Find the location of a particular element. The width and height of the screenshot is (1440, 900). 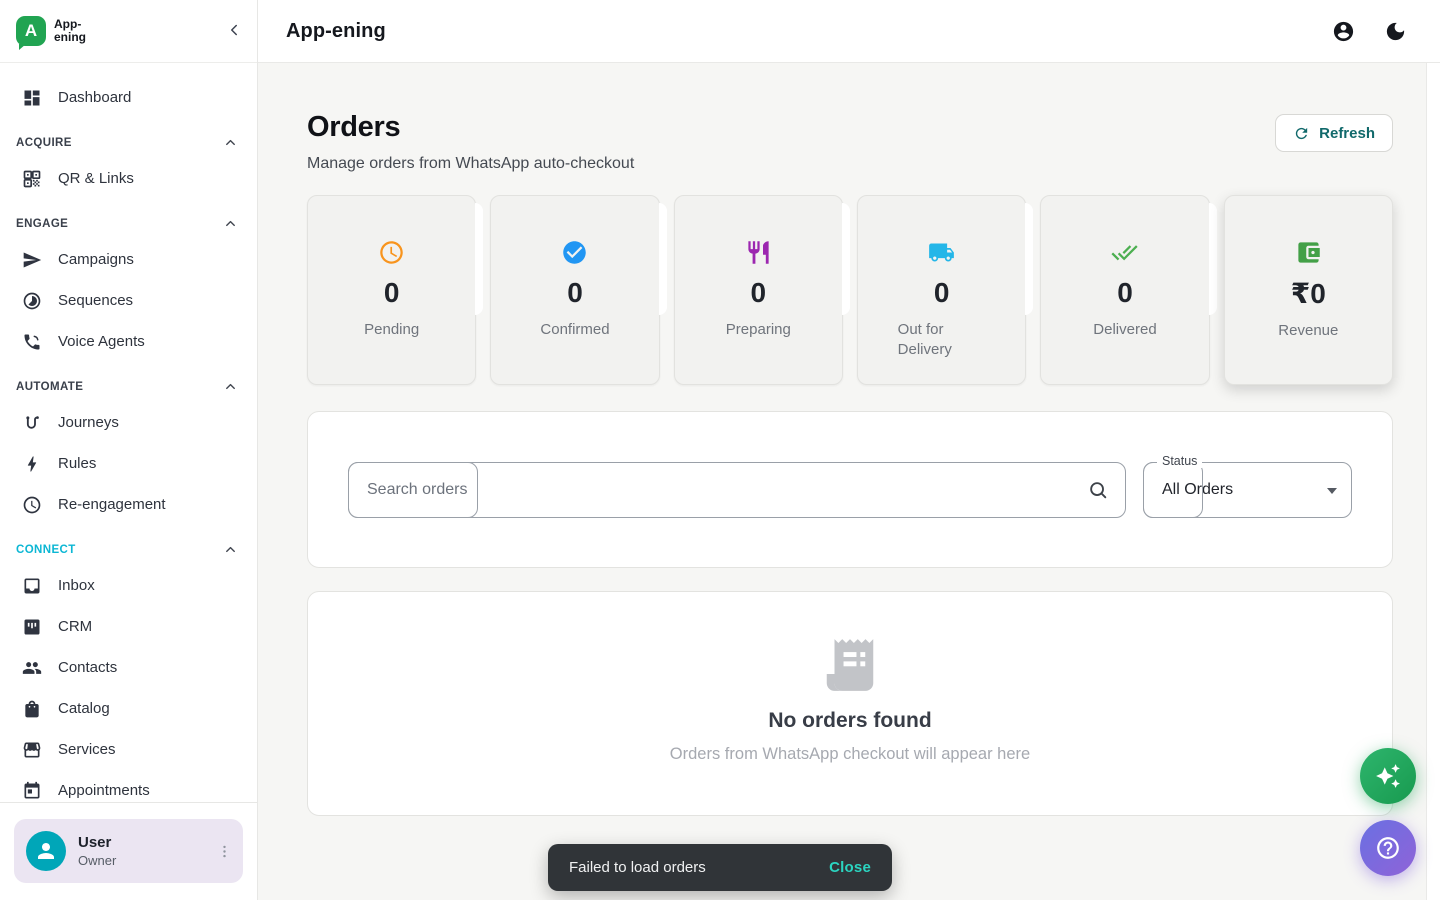

sidebar-item-qr-links: QR & Links is located at coordinates (128, 178).